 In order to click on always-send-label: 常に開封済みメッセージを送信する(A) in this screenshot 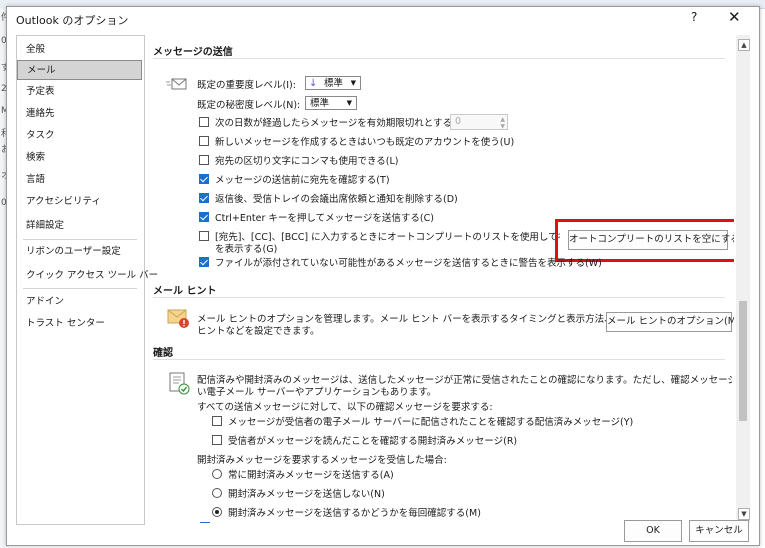, I will do `click(311, 475)`.